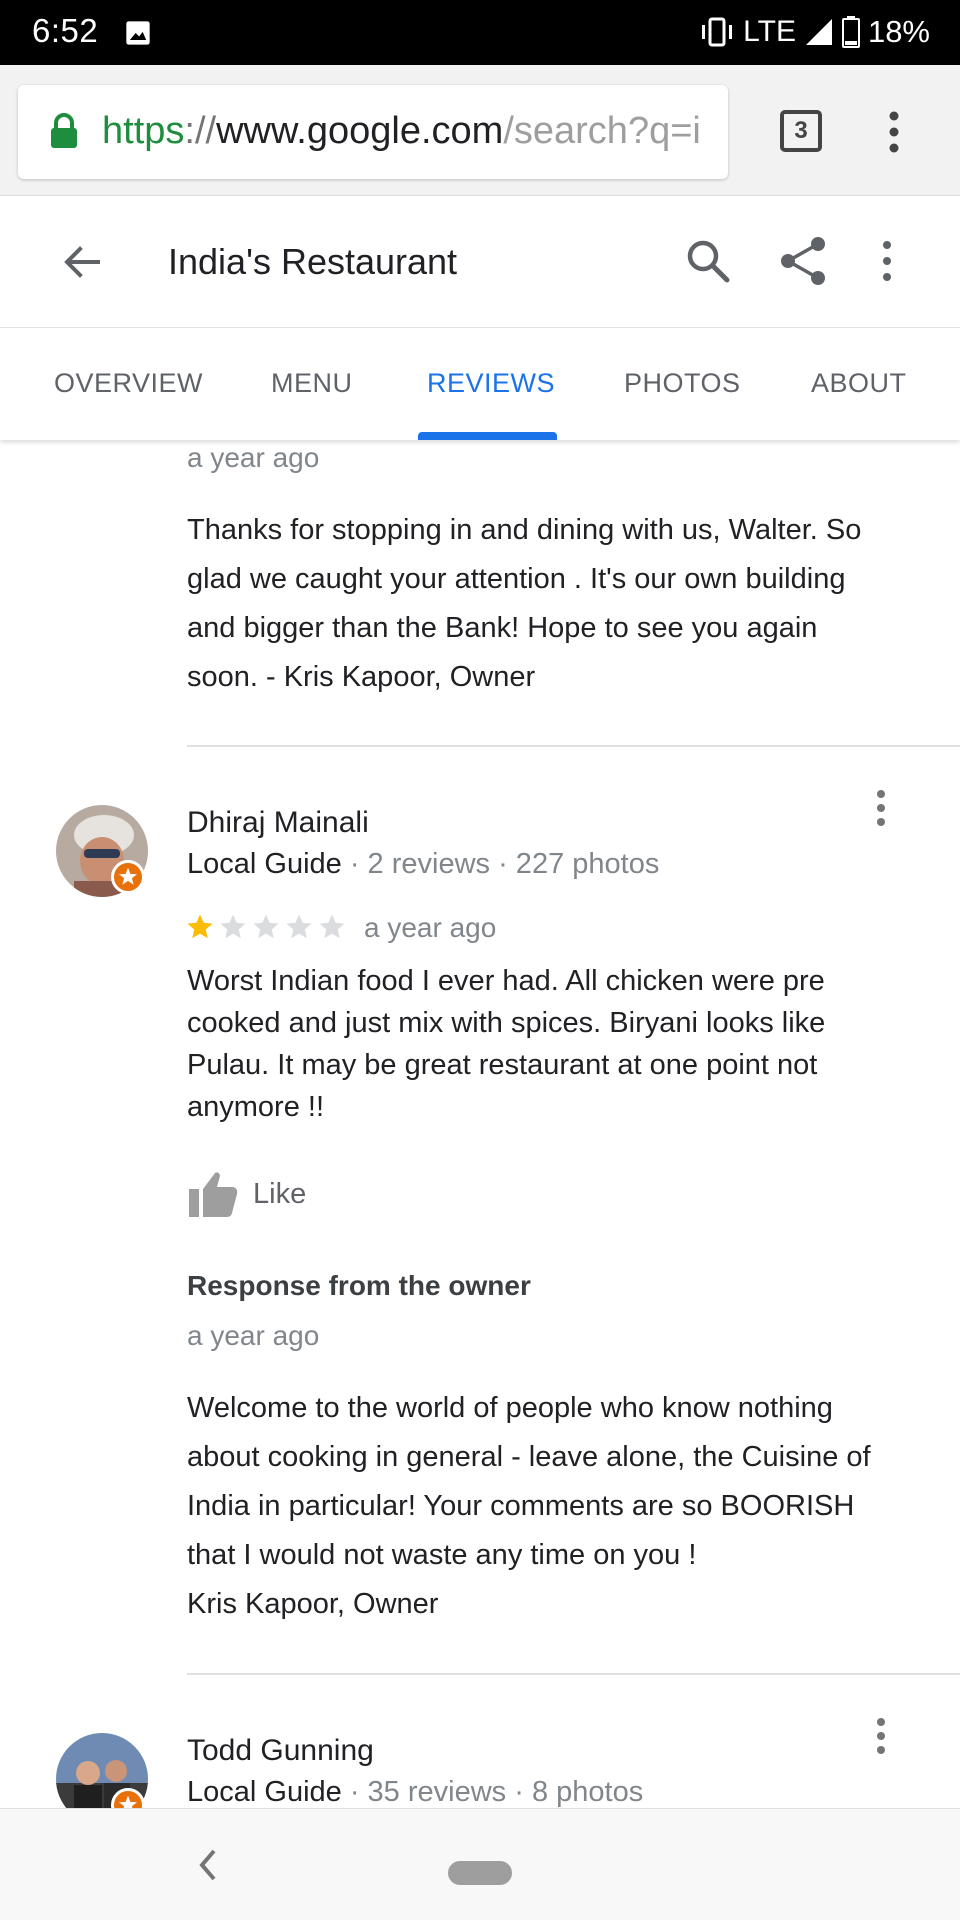  What do you see at coordinates (487, 436) in the screenshot?
I see `active-tab-indicator` at bounding box center [487, 436].